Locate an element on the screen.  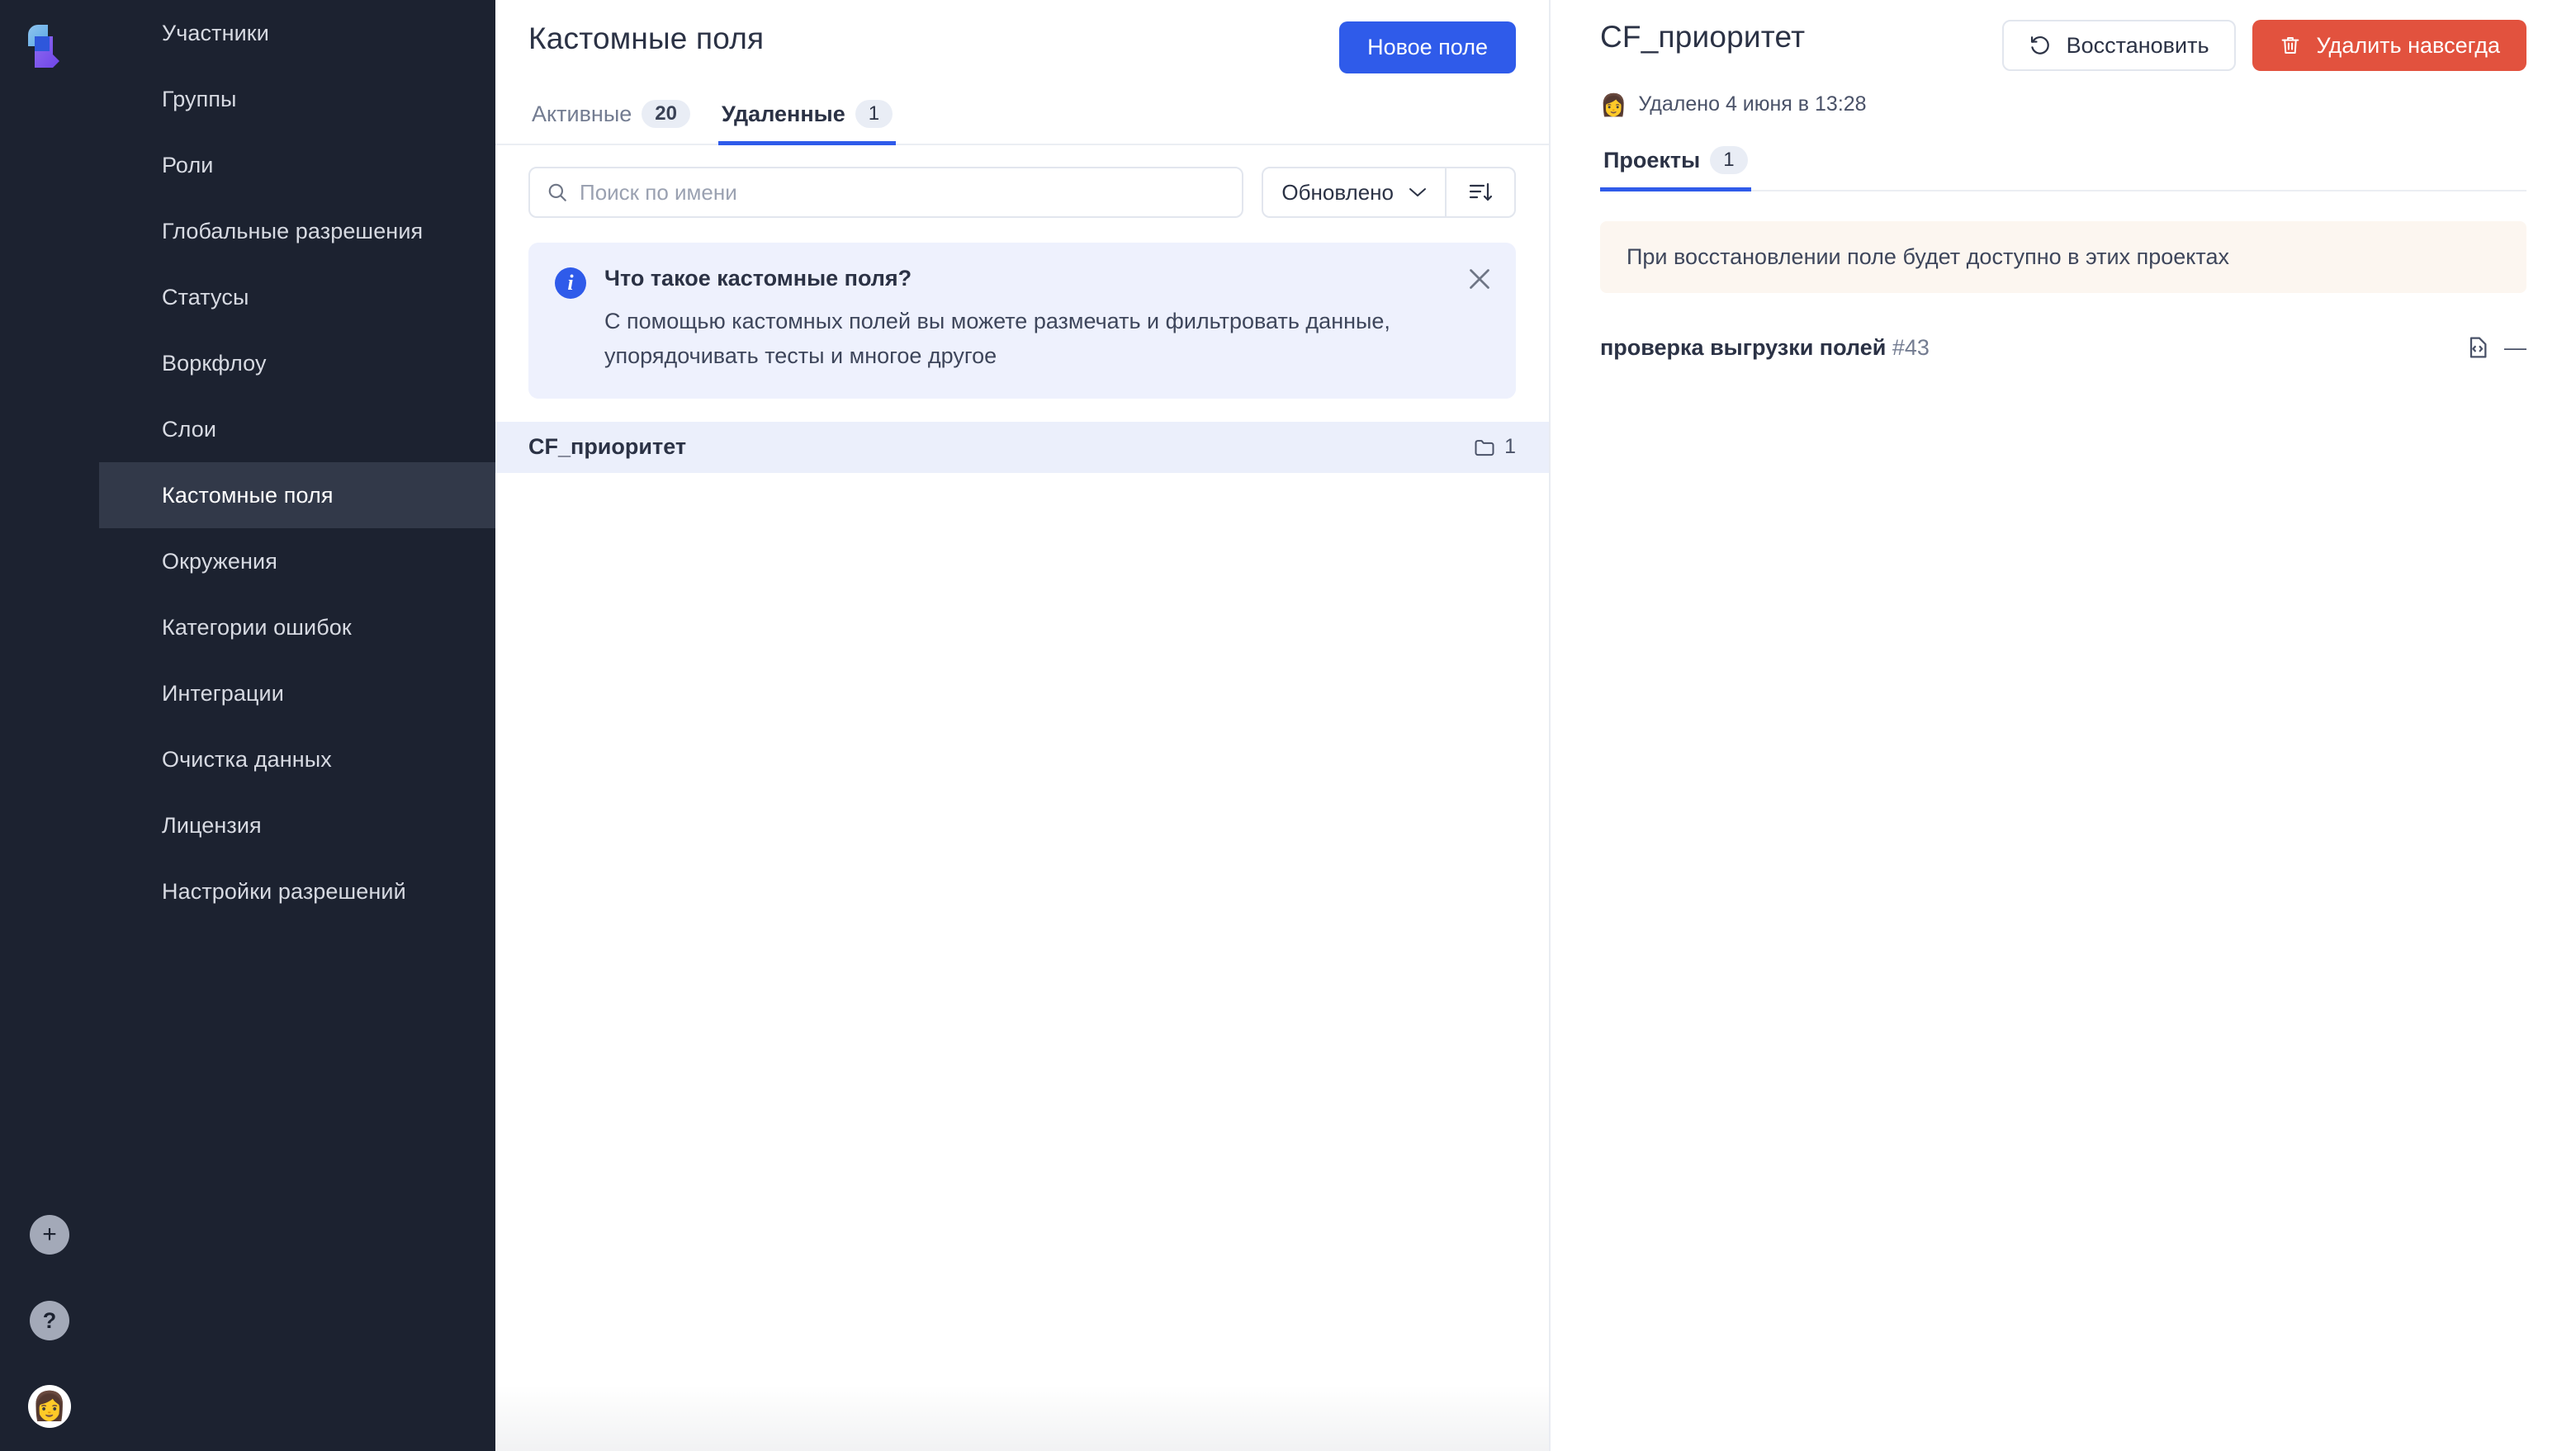
list-panel-header: Кастомные поля Новое поле is located at coordinates (1022, 37).